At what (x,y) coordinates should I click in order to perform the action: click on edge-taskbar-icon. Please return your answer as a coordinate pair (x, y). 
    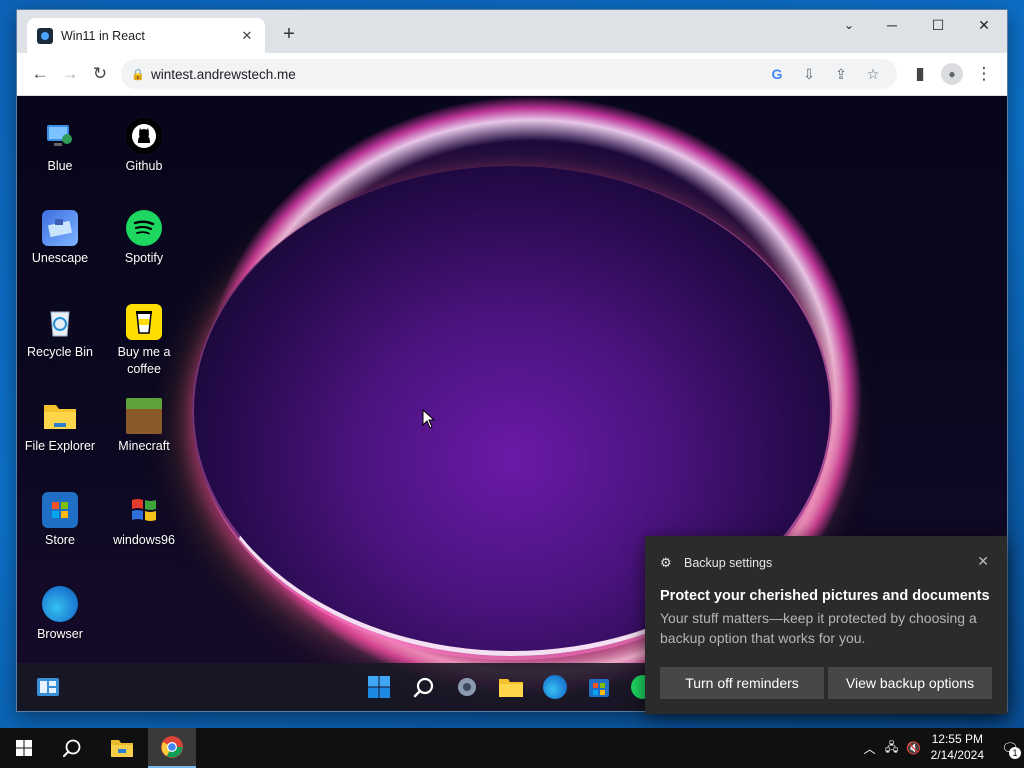
    Looking at the image, I should click on (555, 687).